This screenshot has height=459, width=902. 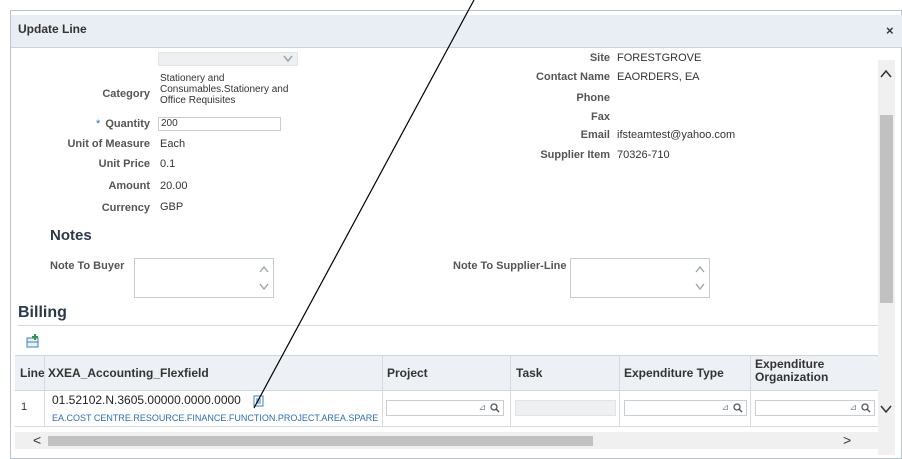 I want to click on horizontal-scroll-thumb, so click(x=320, y=441).